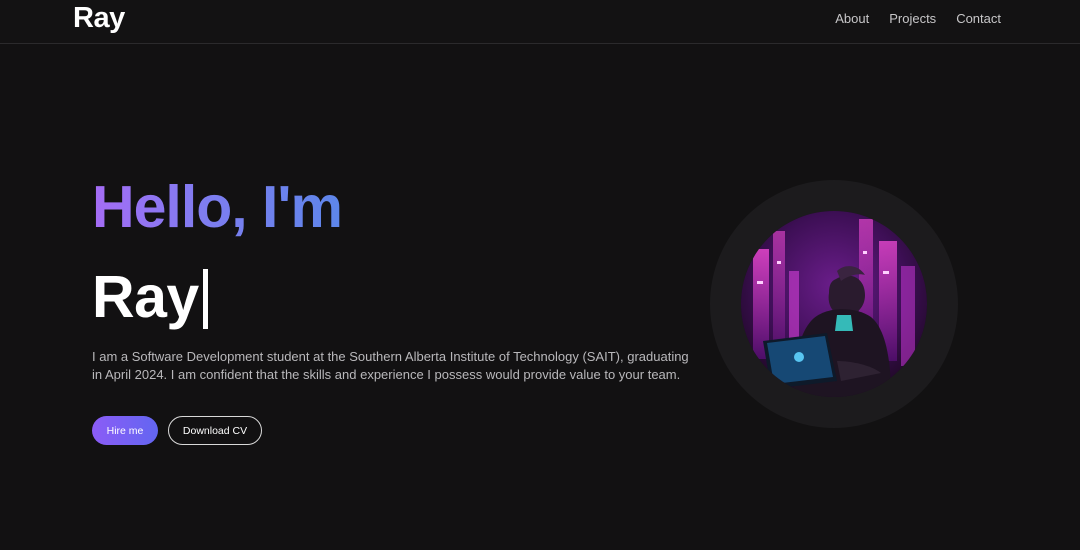 Image resolution: width=1080 pixels, height=550 pixels. Describe the element at coordinates (912, 18) in the screenshot. I see `nav-projects-link: Projects` at that location.